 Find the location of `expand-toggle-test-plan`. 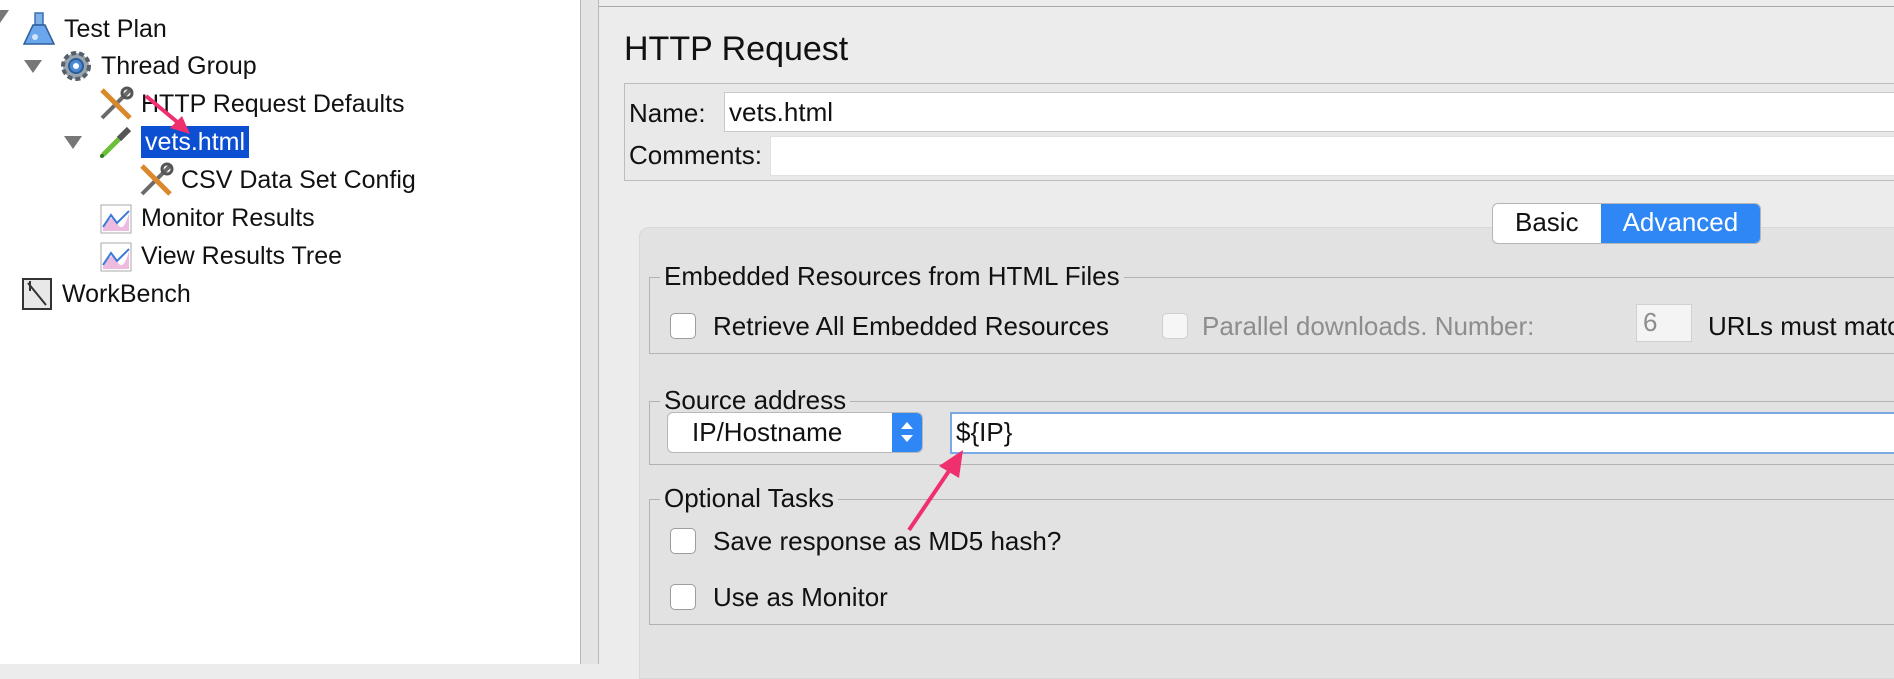

expand-toggle-test-plan is located at coordinates (4, 16).